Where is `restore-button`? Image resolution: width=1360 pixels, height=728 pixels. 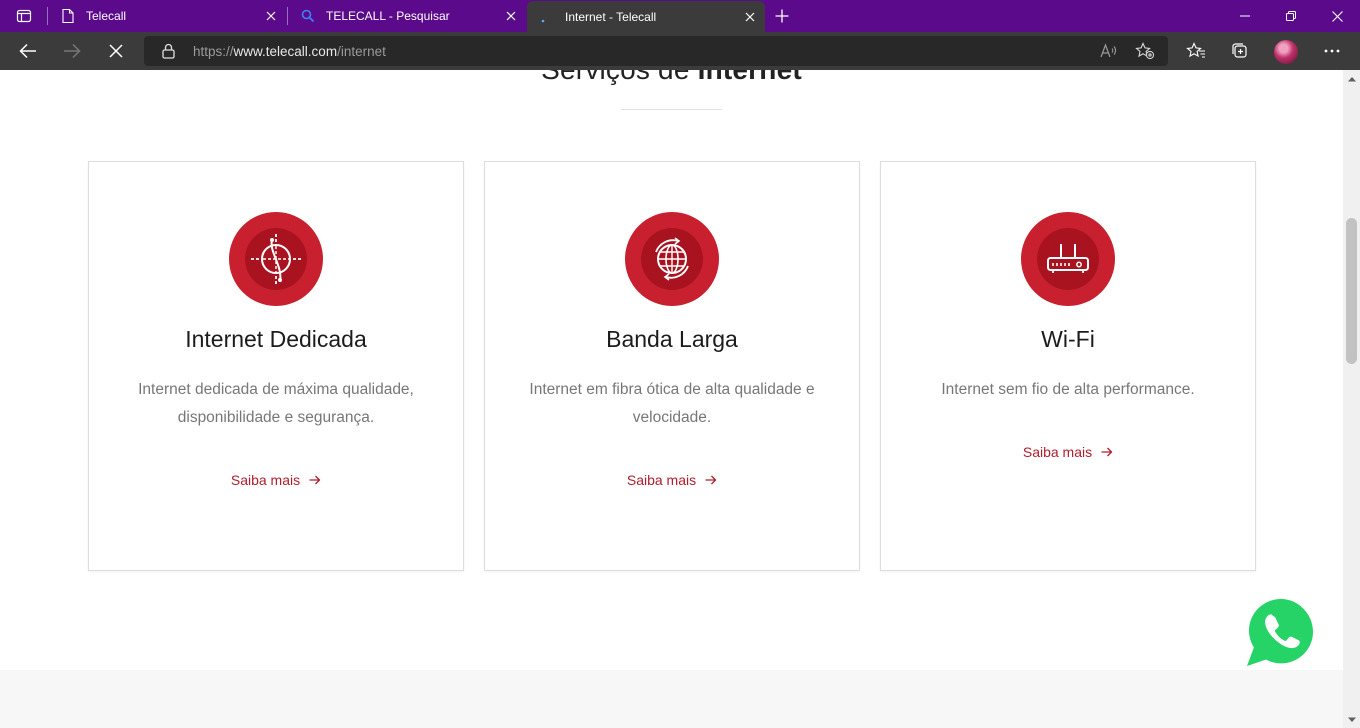 restore-button is located at coordinates (1291, 16).